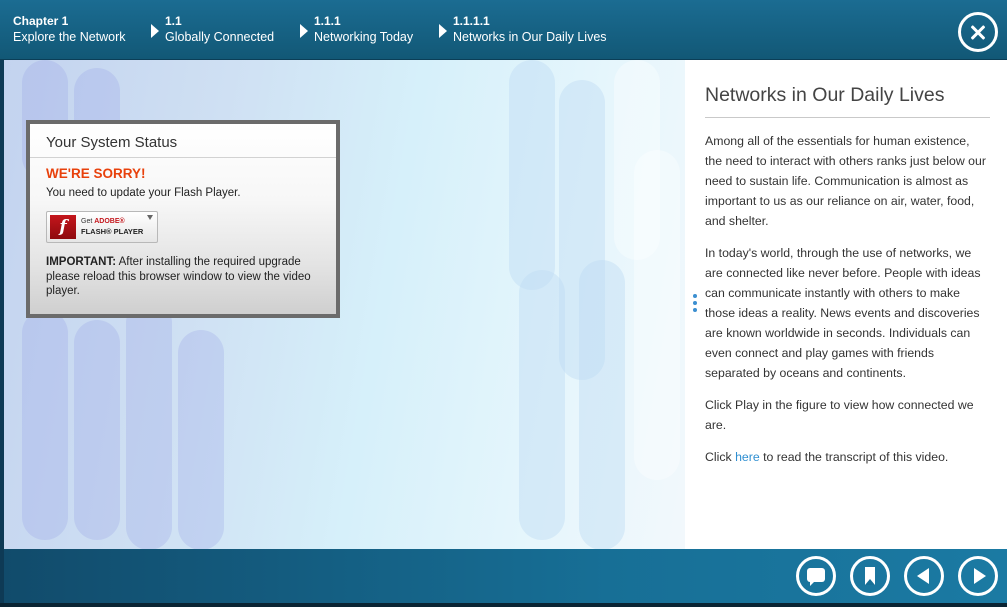 The image size is (1007, 607). I want to click on important-label: IMPORTANT:, so click(81, 262).